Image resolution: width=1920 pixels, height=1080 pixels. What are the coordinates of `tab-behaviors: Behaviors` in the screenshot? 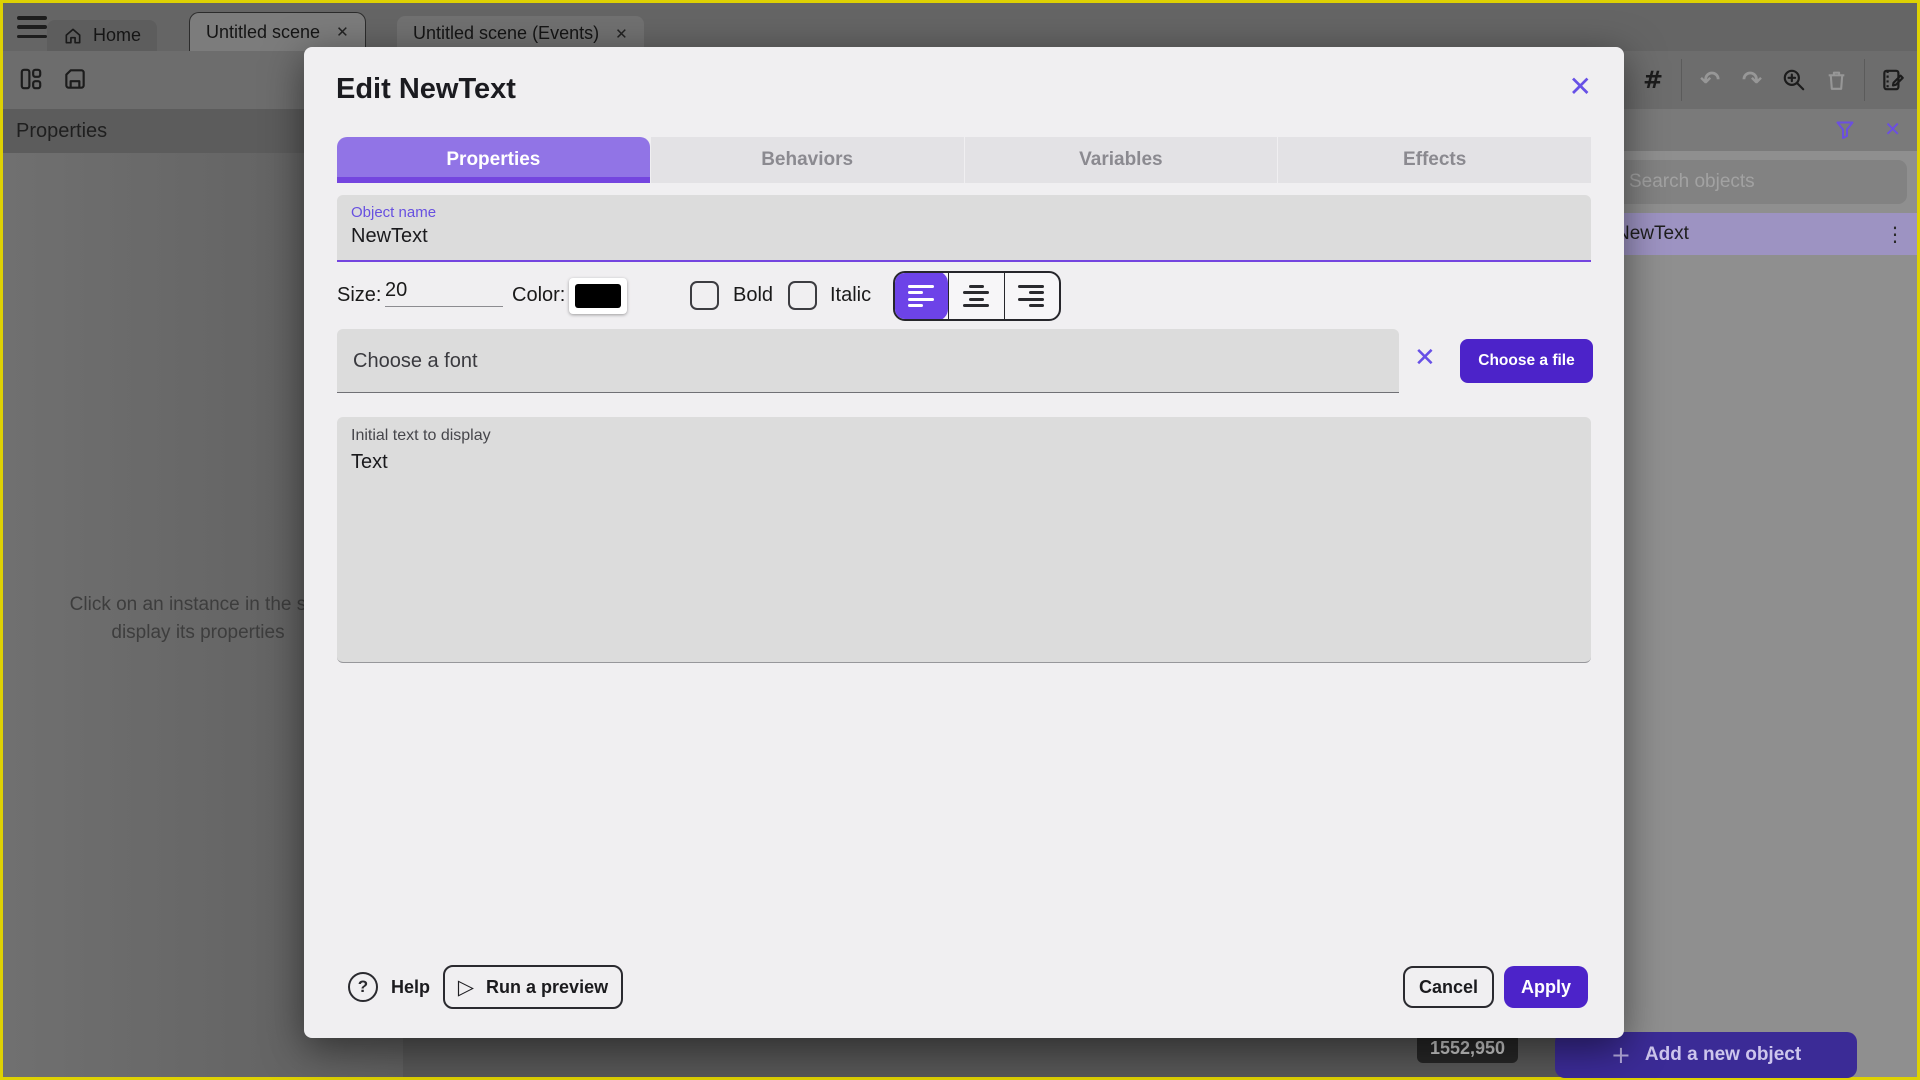 It's located at (806, 160).